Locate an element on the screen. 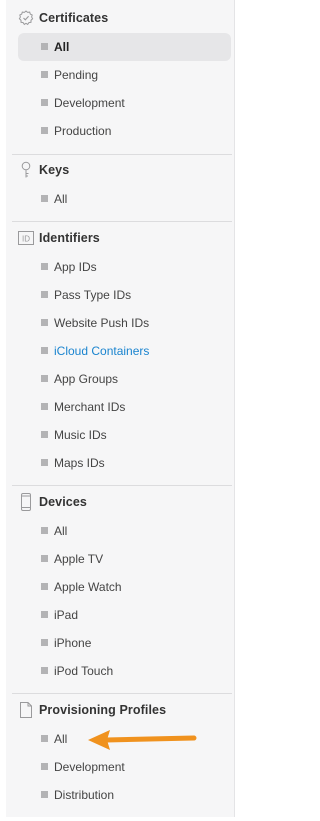 Image resolution: width=320 pixels, height=821 pixels. section-title-provisioning-profiles: Provisioning Profiles is located at coordinates (103, 710).